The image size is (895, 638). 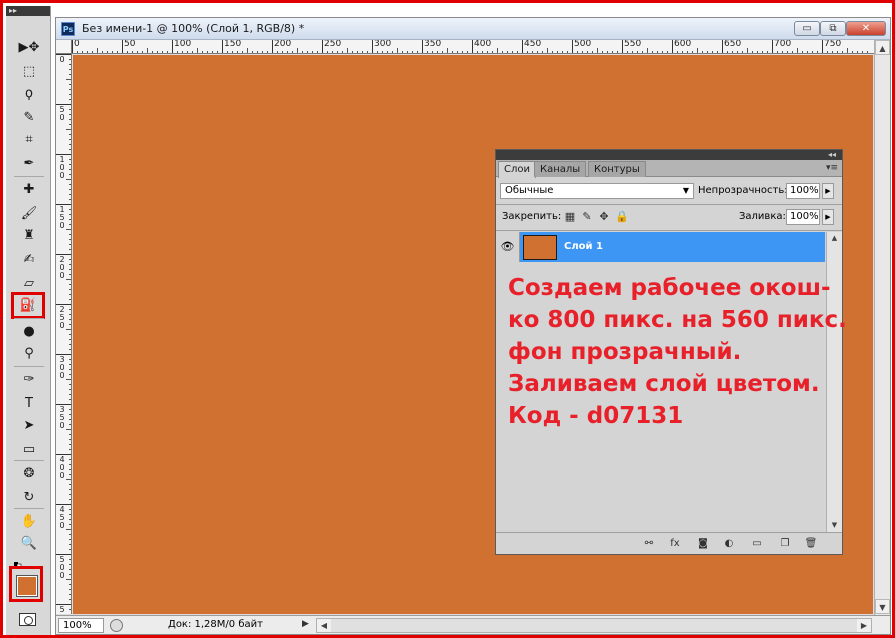 I want to click on foreground-color-swatch, so click(x=27, y=586).